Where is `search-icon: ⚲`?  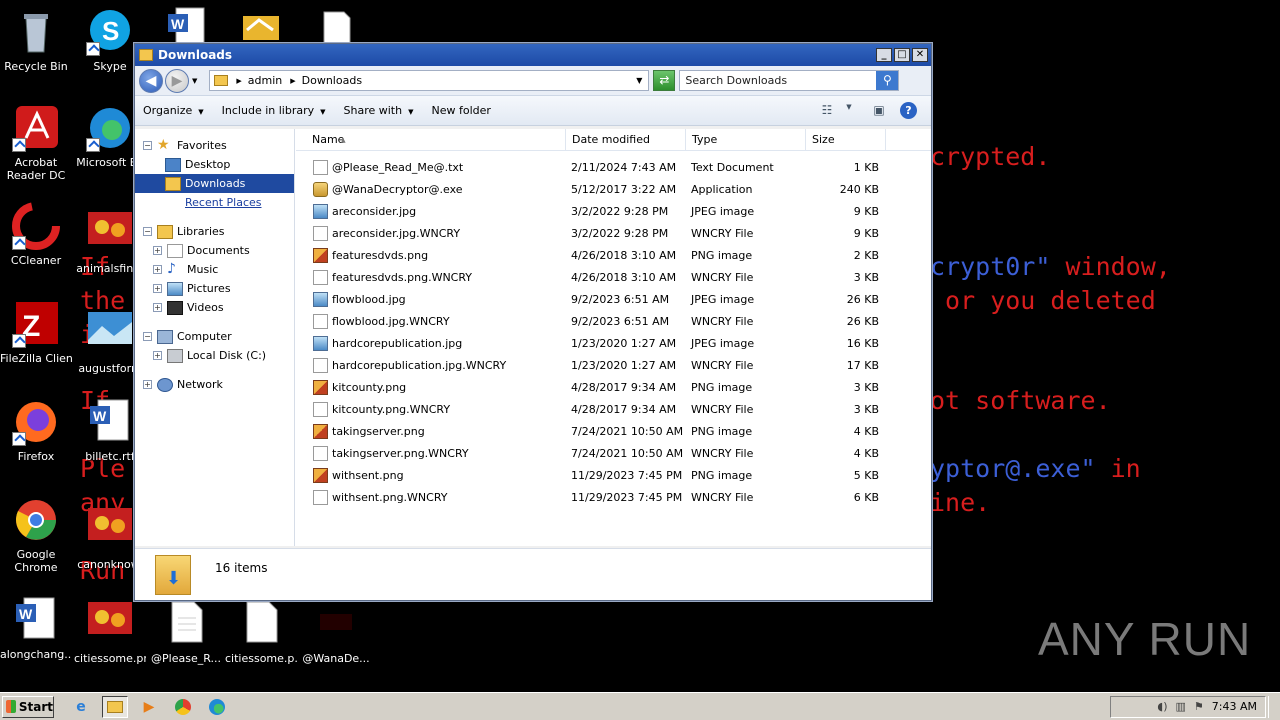 search-icon: ⚲ is located at coordinates (887, 80).